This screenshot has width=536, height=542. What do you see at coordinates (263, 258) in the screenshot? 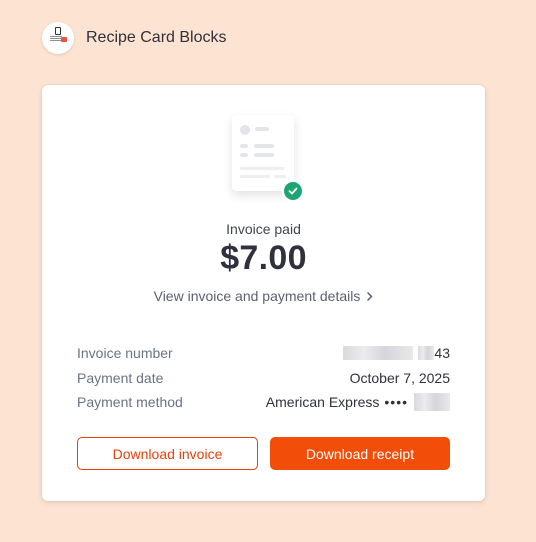
I see `amount-paid: $7.00` at bounding box center [263, 258].